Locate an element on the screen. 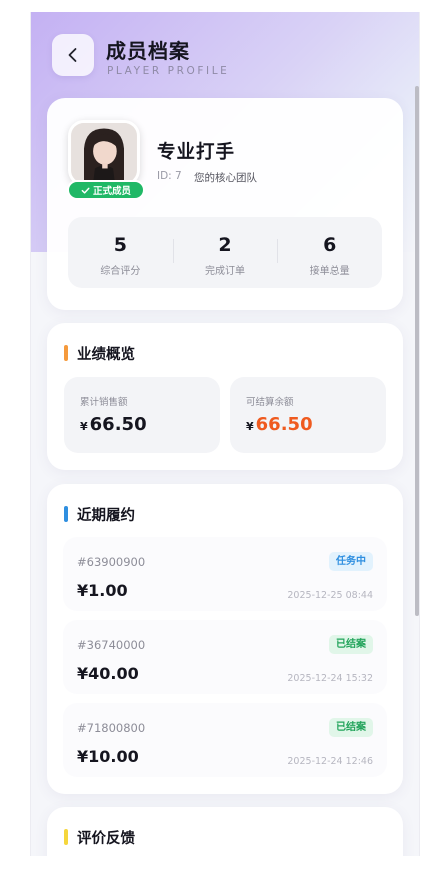  total-sales-amount: ¥66.50 is located at coordinates (113, 424).